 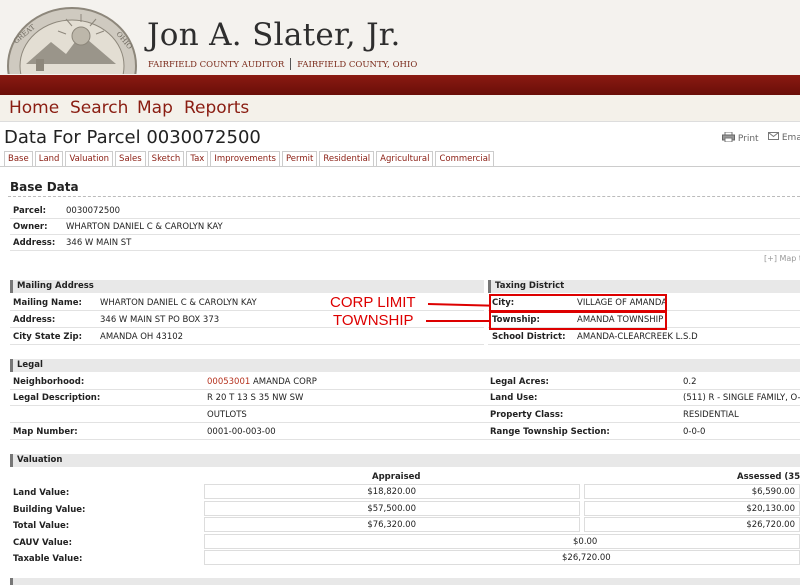 What do you see at coordinates (47, 303) in the screenshot?
I see `mailing-name-label: Mailing Name:` at bounding box center [47, 303].